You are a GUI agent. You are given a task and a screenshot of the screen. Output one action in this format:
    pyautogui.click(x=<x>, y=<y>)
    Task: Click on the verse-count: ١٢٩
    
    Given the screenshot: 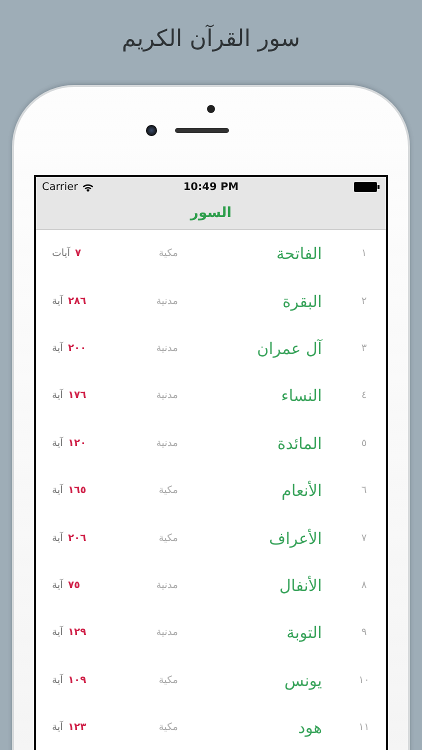 What is the action you would take?
    pyautogui.click(x=77, y=632)
    